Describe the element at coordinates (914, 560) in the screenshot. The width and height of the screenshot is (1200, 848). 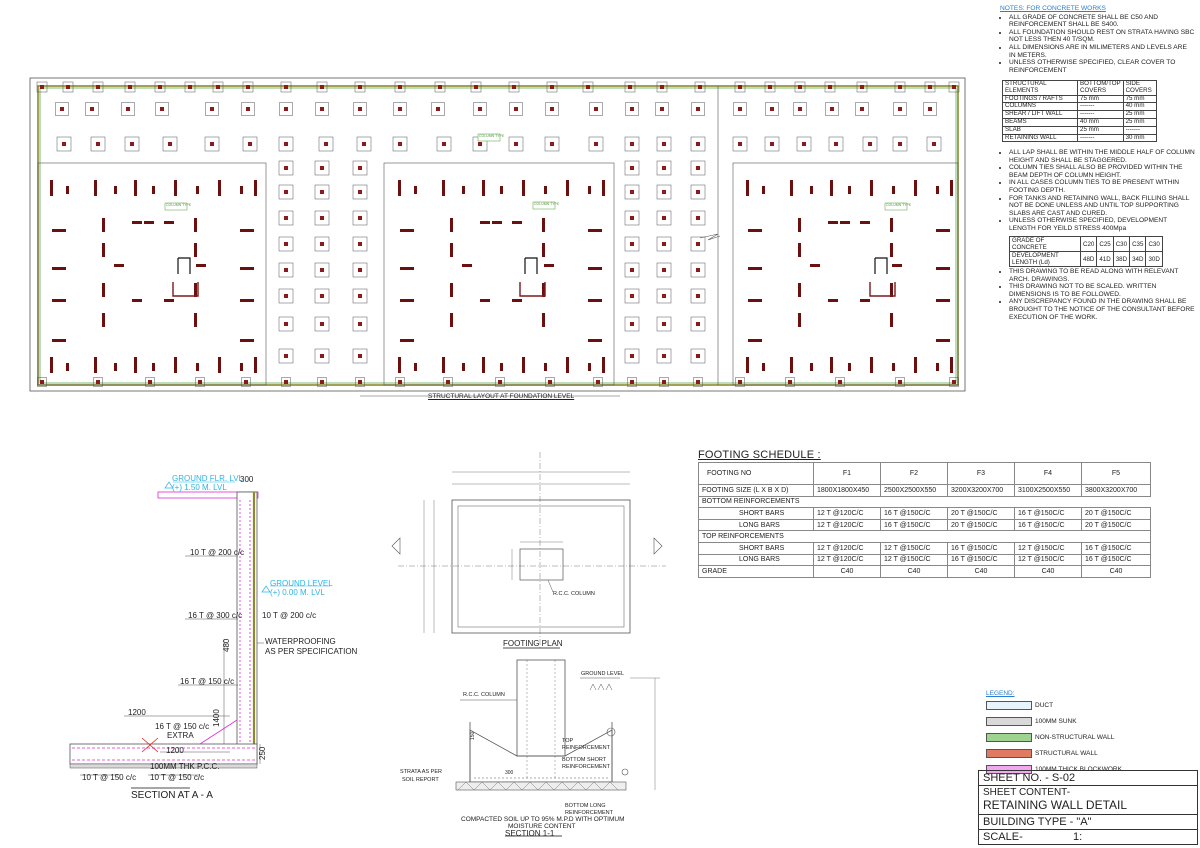
I see `schedule-cell: 12 T @150C/C` at that location.